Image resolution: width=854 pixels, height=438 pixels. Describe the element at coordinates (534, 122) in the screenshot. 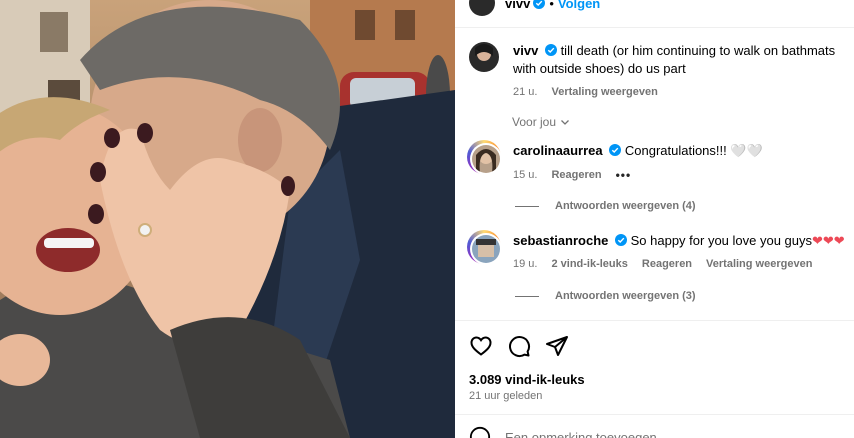

I see `sort-label: Voor jou` at that location.